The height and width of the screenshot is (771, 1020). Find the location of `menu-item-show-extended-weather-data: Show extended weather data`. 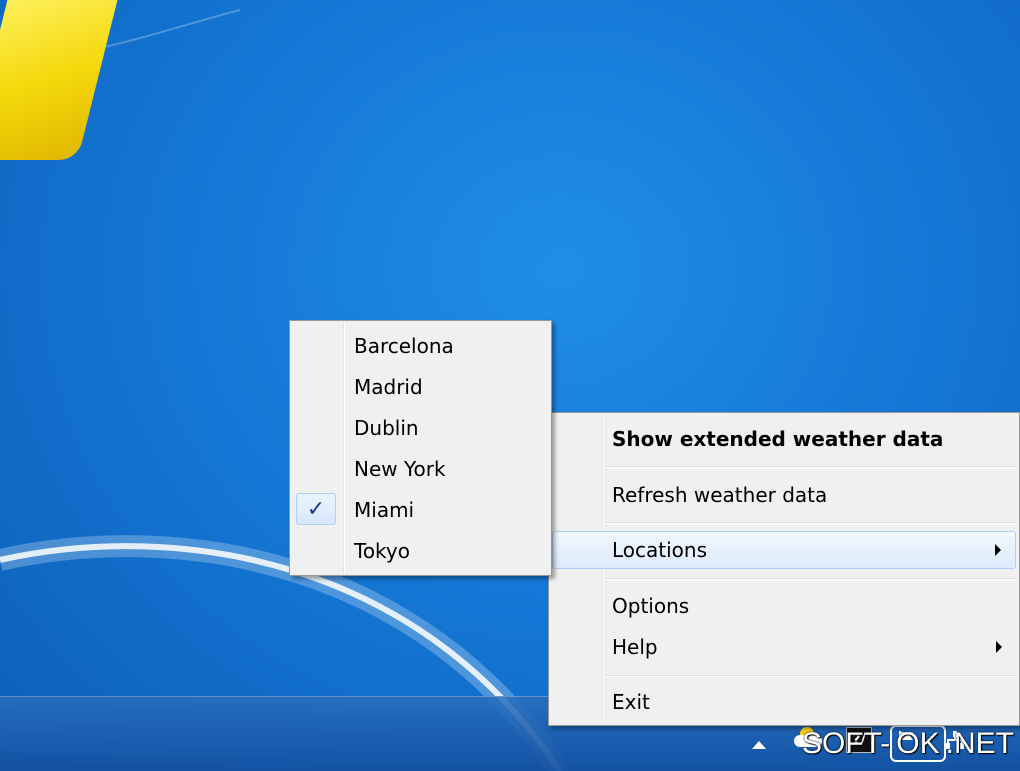

menu-item-show-extended-weather-data: Show extended weather data is located at coordinates (784, 439).